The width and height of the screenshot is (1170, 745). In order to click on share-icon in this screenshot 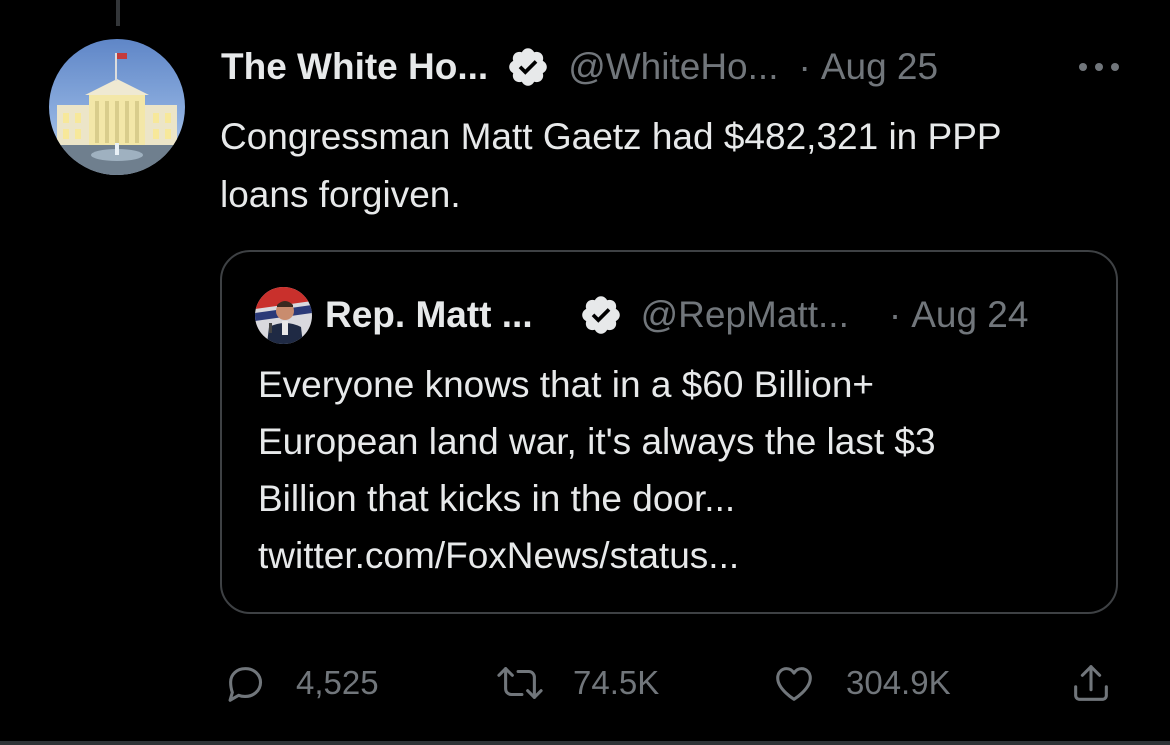, I will do `click(1091, 683)`.